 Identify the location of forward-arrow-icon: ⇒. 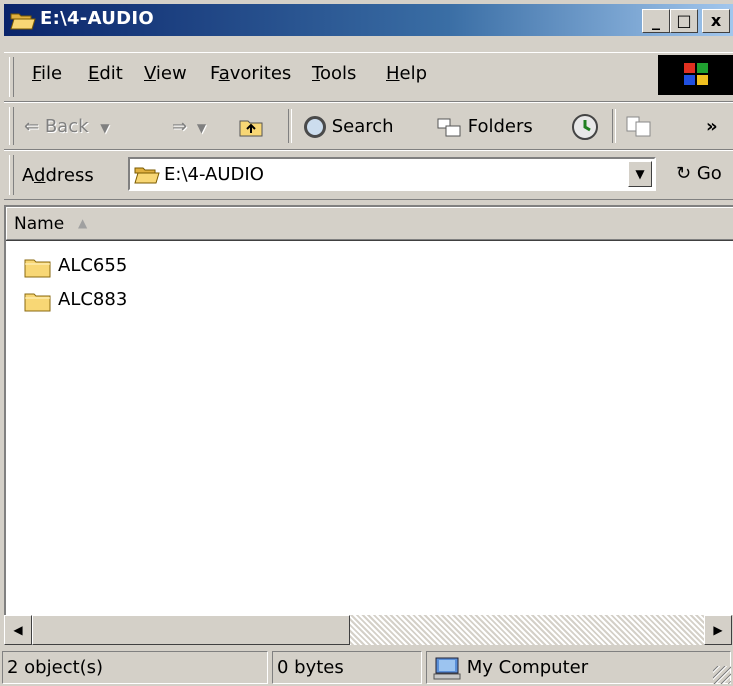
(180, 126).